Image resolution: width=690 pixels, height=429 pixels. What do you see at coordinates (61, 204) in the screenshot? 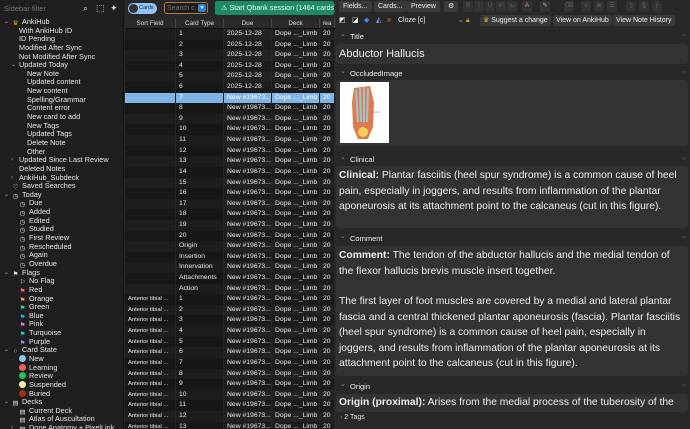
I see `sidebar-item-due: ◷ Due` at bounding box center [61, 204].